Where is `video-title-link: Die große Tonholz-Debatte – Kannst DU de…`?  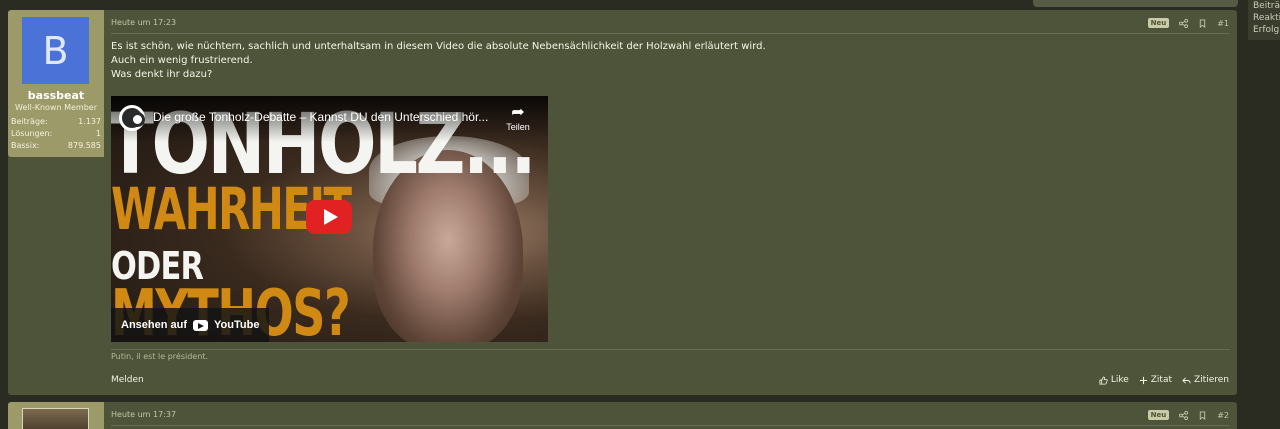 video-title-link: Die große Tonholz-Debatte – Kannst DU de… is located at coordinates (323, 117).